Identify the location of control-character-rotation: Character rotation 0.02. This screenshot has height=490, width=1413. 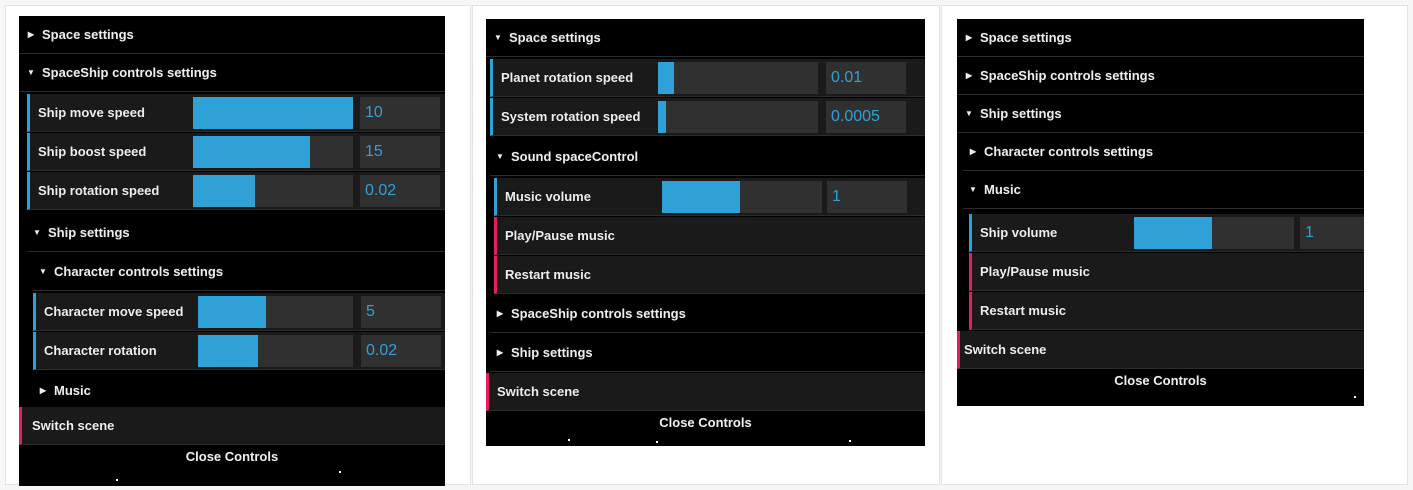
(239, 351).